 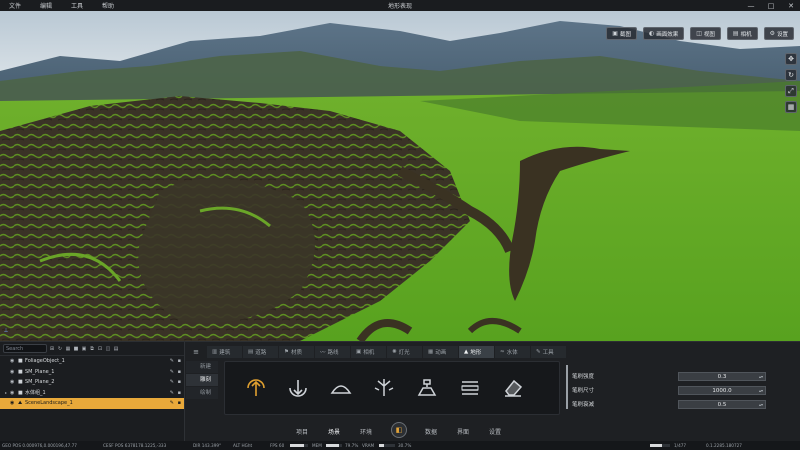 I want to click on close-icon: ✕, so click(x=791, y=6).